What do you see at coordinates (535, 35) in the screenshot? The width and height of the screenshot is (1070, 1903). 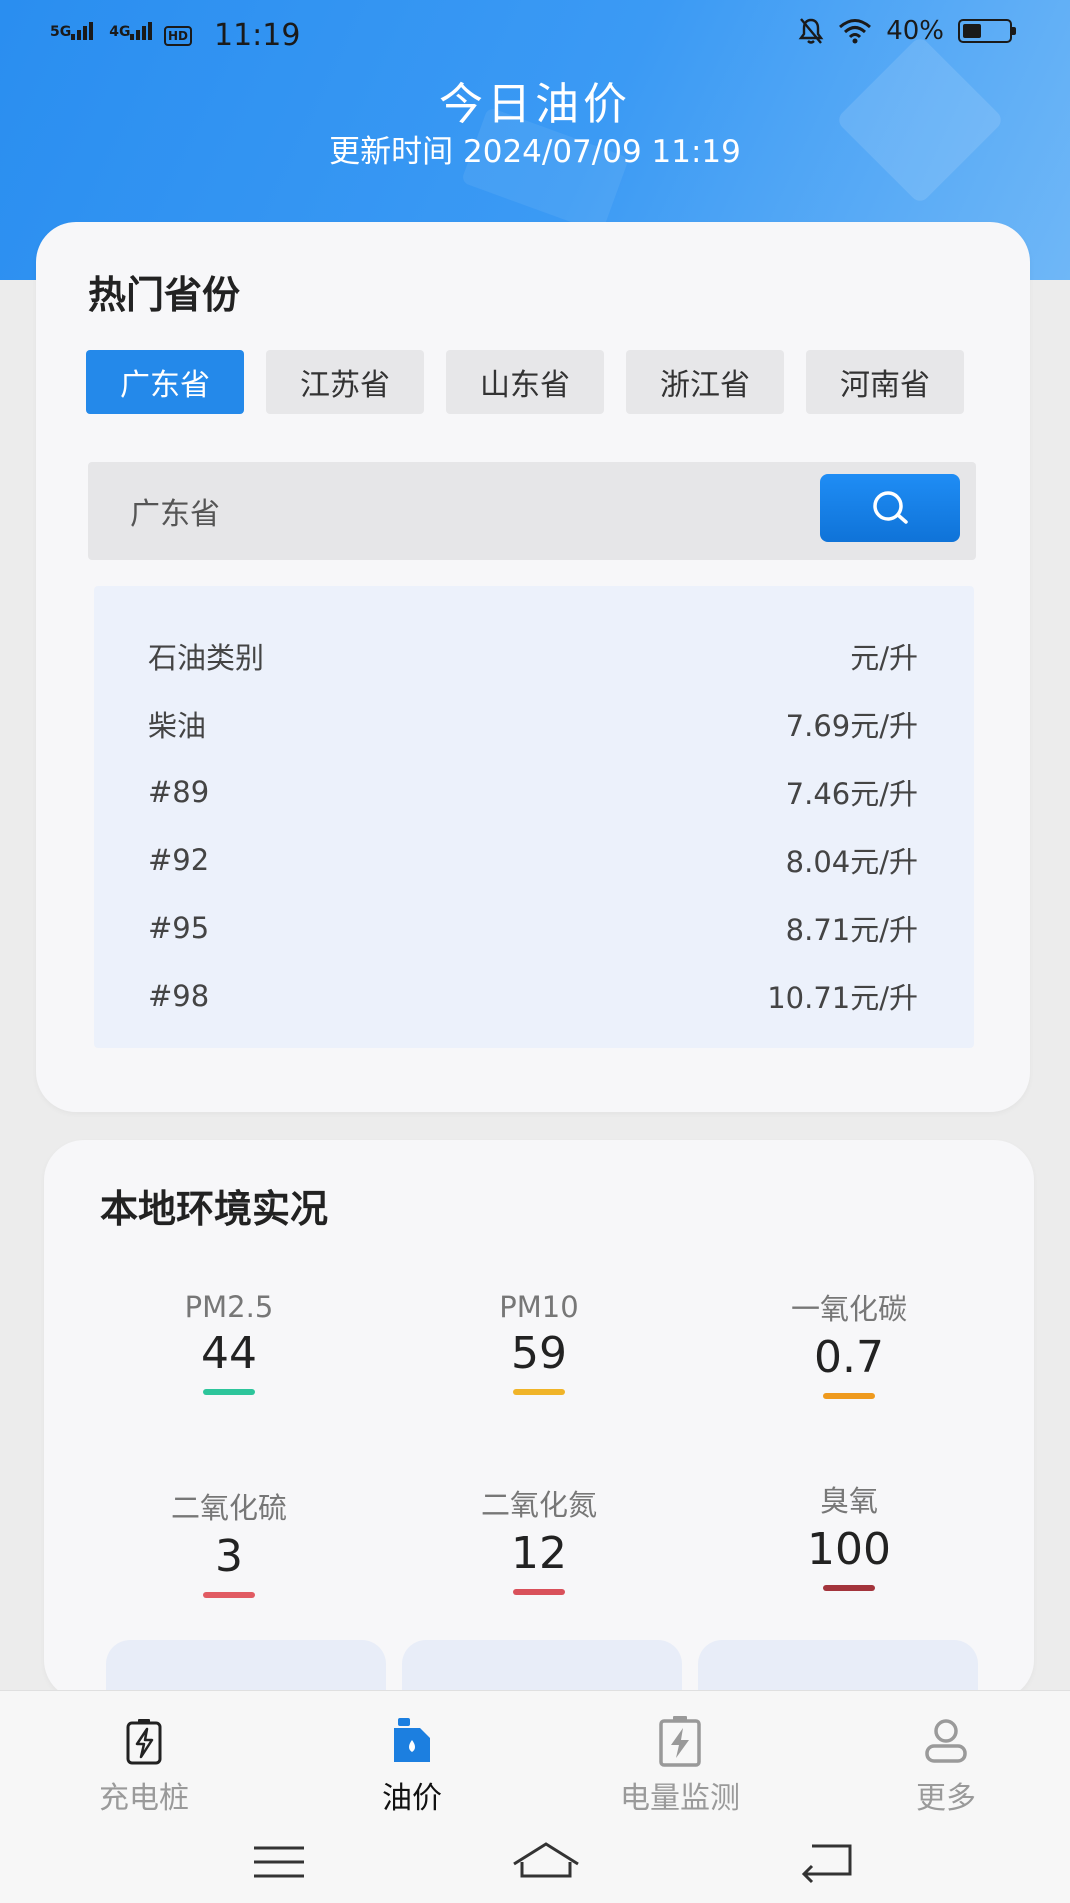 I see `status-bar: 5G 4G HD 11:19 40%` at bounding box center [535, 35].